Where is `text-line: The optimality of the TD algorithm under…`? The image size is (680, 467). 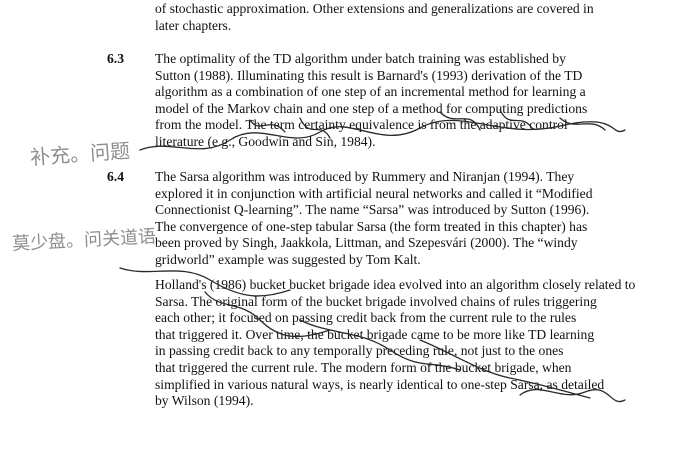 text-line: The optimality of the TD algorithm under… is located at coordinates (360, 58).